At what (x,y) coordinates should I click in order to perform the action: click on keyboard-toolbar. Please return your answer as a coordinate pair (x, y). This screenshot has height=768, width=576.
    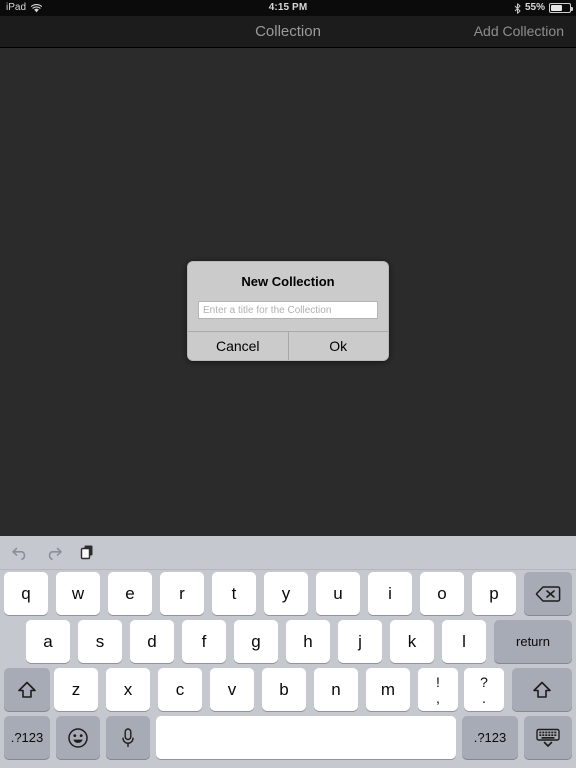
    Looking at the image, I should click on (288, 553).